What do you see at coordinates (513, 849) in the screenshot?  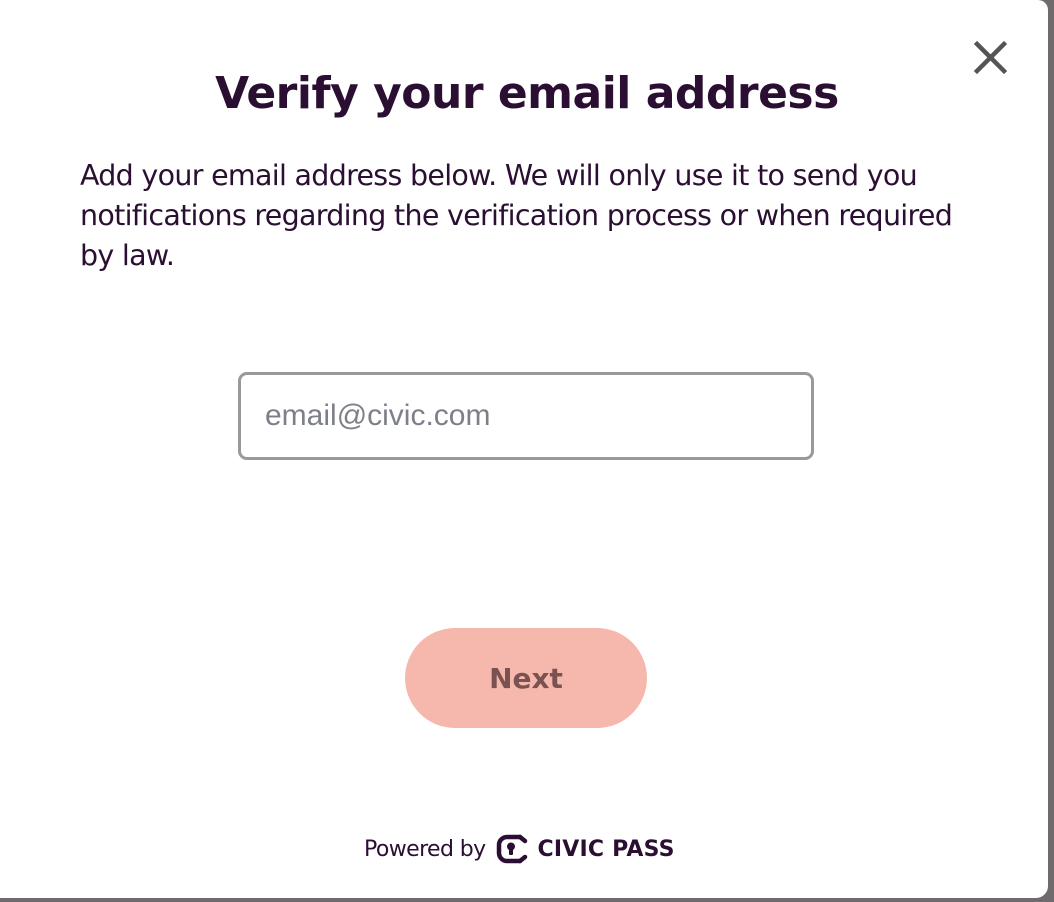 I see `civic-lock-icon` at bounding box center [513, 849].